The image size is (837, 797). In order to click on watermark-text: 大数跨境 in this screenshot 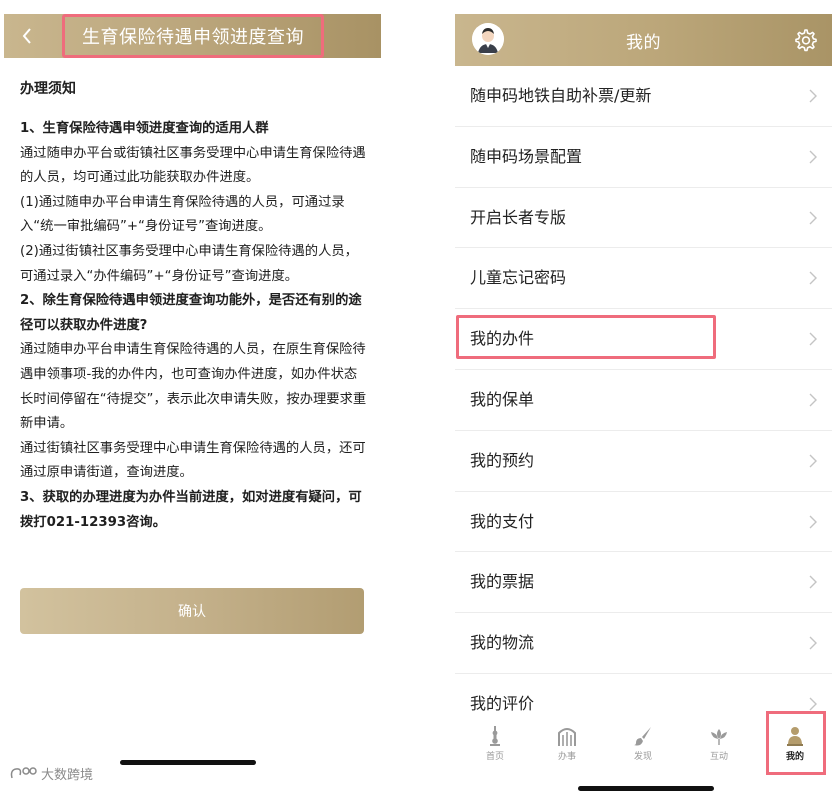, I will do `click(67, 775)`.